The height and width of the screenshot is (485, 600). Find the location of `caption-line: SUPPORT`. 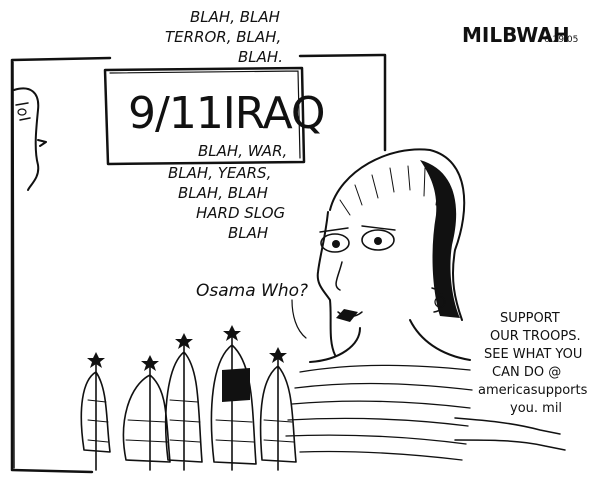

caption-line: SUPPORT is located at coordinates (530, 318).